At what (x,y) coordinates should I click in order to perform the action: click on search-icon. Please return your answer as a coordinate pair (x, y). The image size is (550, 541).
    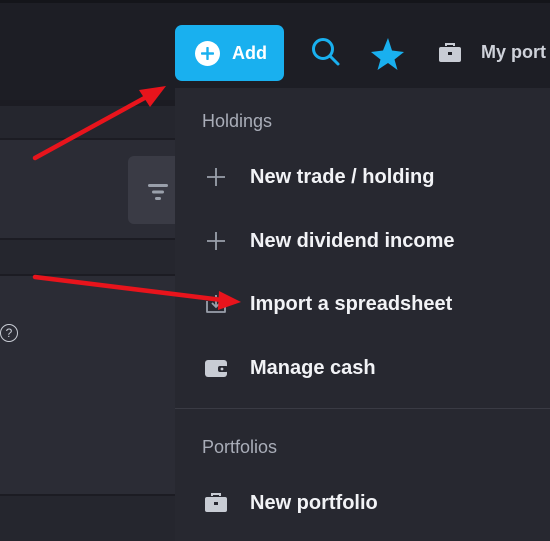
    Looking at the image, I should click on (326, 52).